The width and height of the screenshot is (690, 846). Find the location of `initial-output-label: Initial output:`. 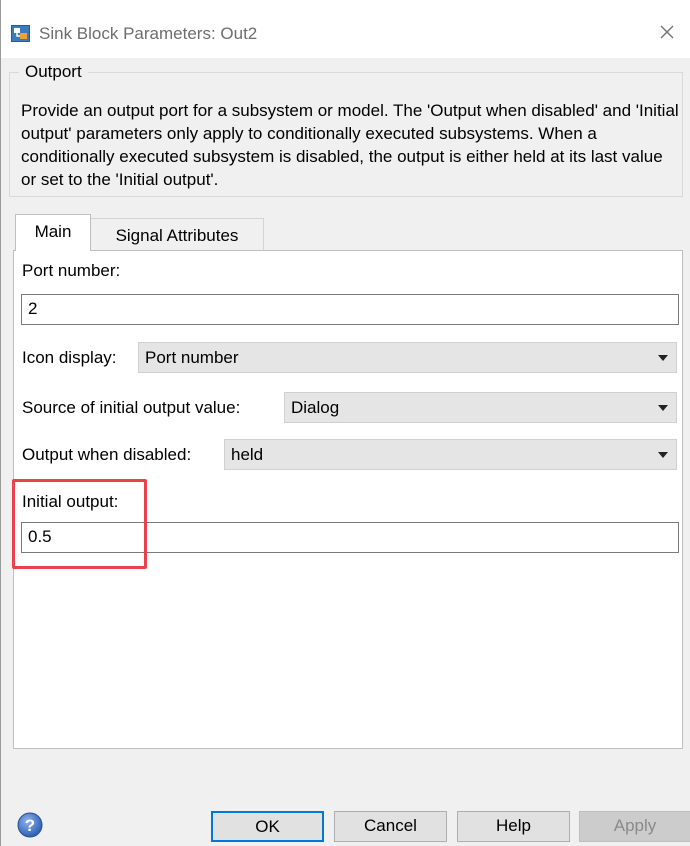

initial-output-label: Initial output: is located at coordinates (70, 501).